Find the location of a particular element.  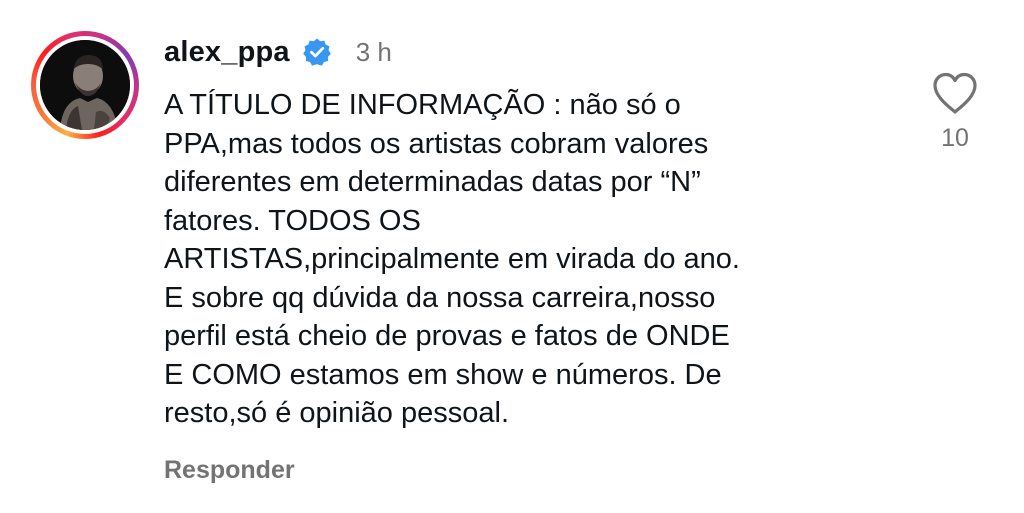

heart-outline-icon is located at coordinates (955, 93).